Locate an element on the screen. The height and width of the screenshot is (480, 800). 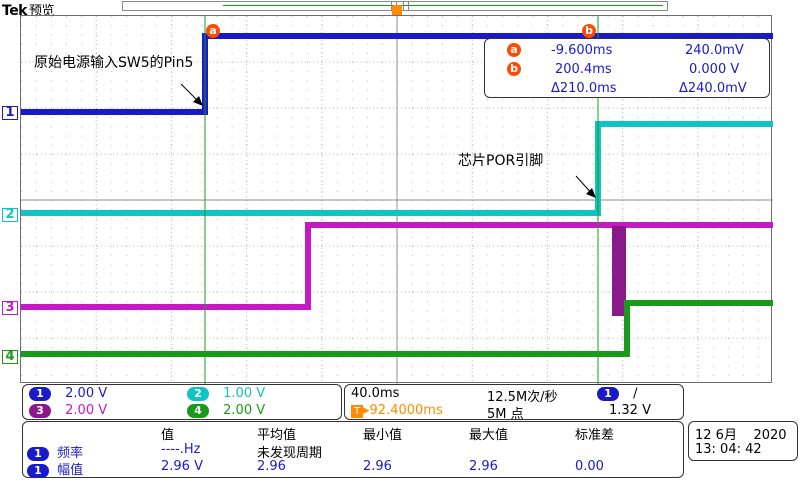
ch3-scale: 3 2.00 V is located at coordinates (68, 410).